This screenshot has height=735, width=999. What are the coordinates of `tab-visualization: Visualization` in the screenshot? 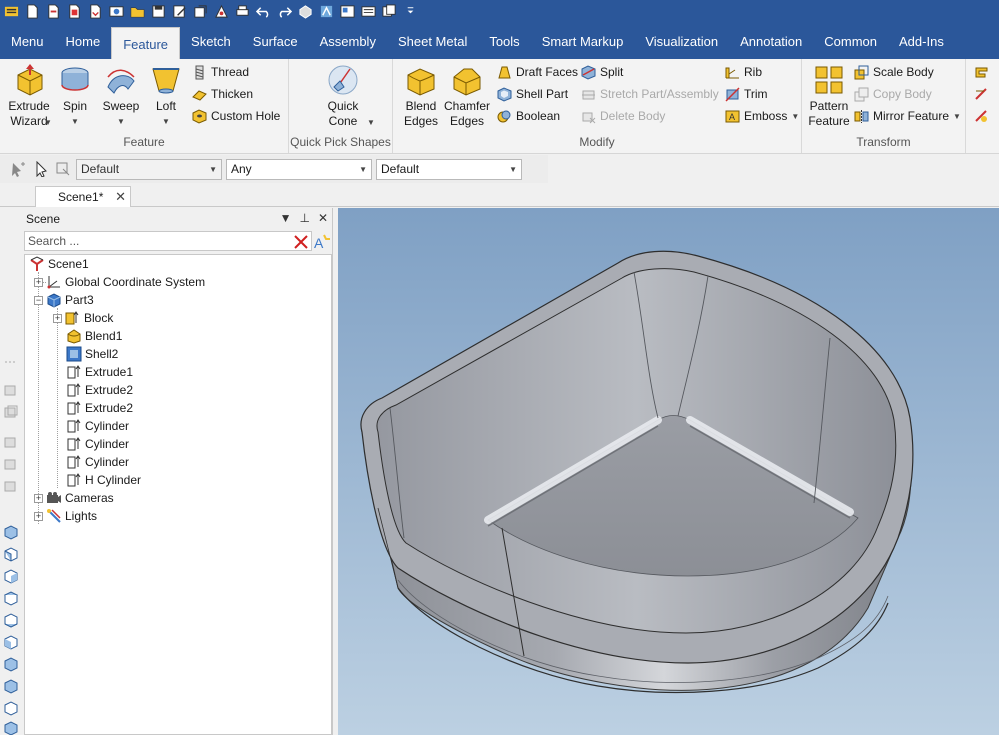 It's located at (681, 41).